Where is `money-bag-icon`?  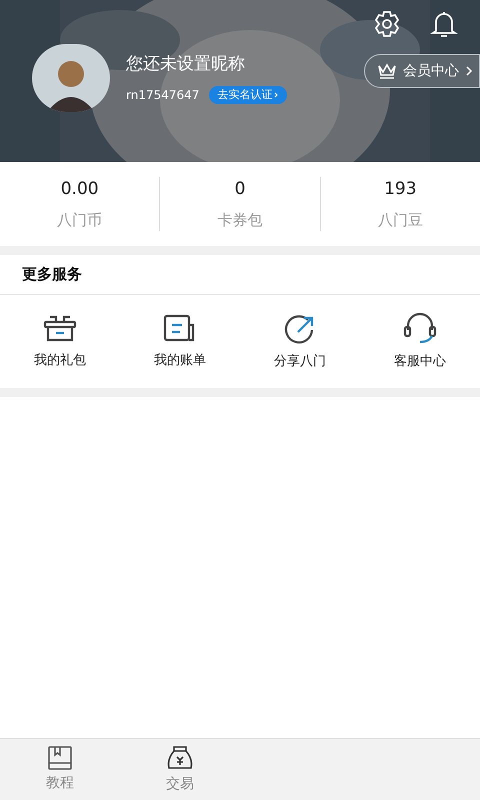 money-bag-icon is located at coordinates (180, 758).